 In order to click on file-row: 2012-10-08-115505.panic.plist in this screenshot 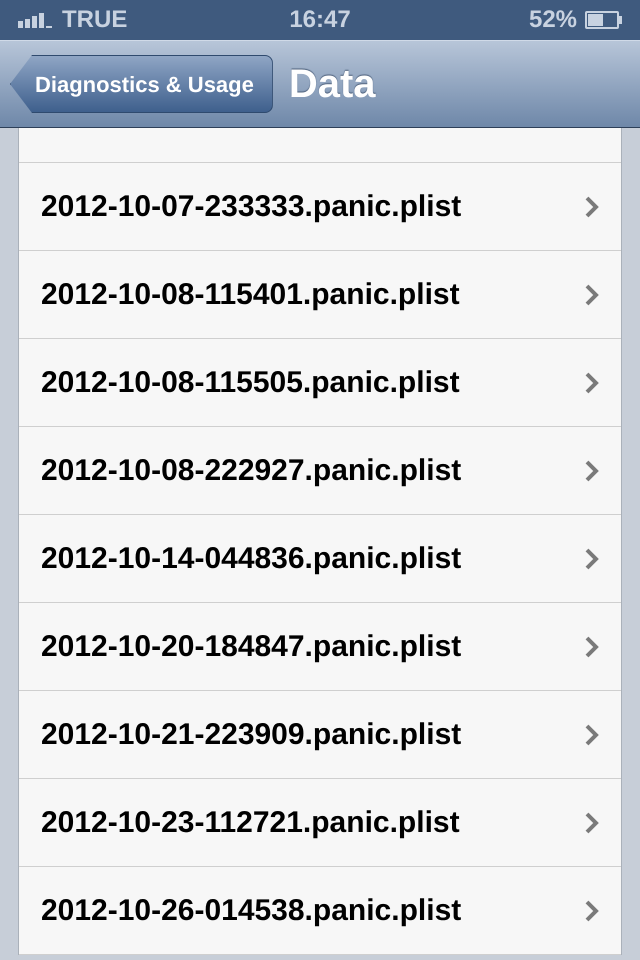, I will do `click(320, 383)`.